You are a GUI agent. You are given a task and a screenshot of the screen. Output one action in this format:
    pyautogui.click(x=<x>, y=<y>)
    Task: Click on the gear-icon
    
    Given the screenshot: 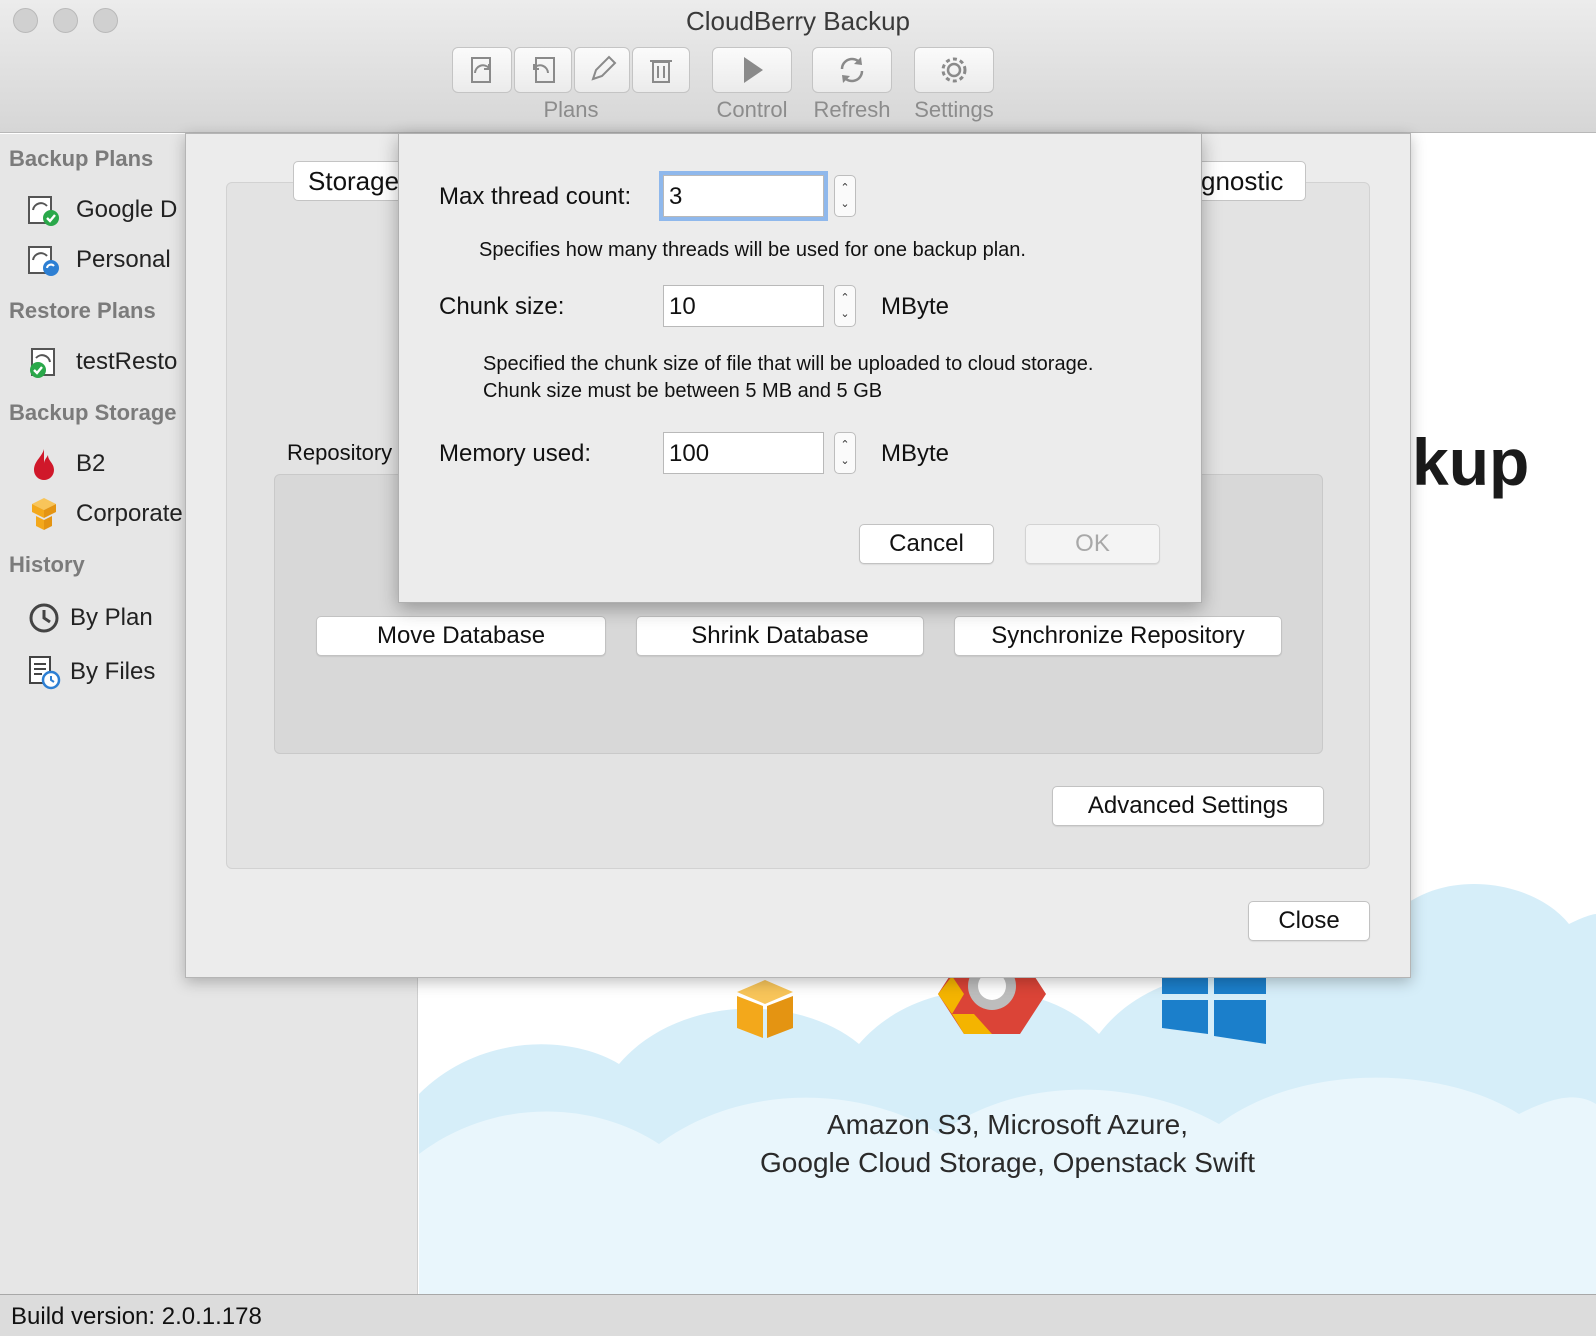 What is the action you would take?
    pyautogui.click(x=954, y=70)
    